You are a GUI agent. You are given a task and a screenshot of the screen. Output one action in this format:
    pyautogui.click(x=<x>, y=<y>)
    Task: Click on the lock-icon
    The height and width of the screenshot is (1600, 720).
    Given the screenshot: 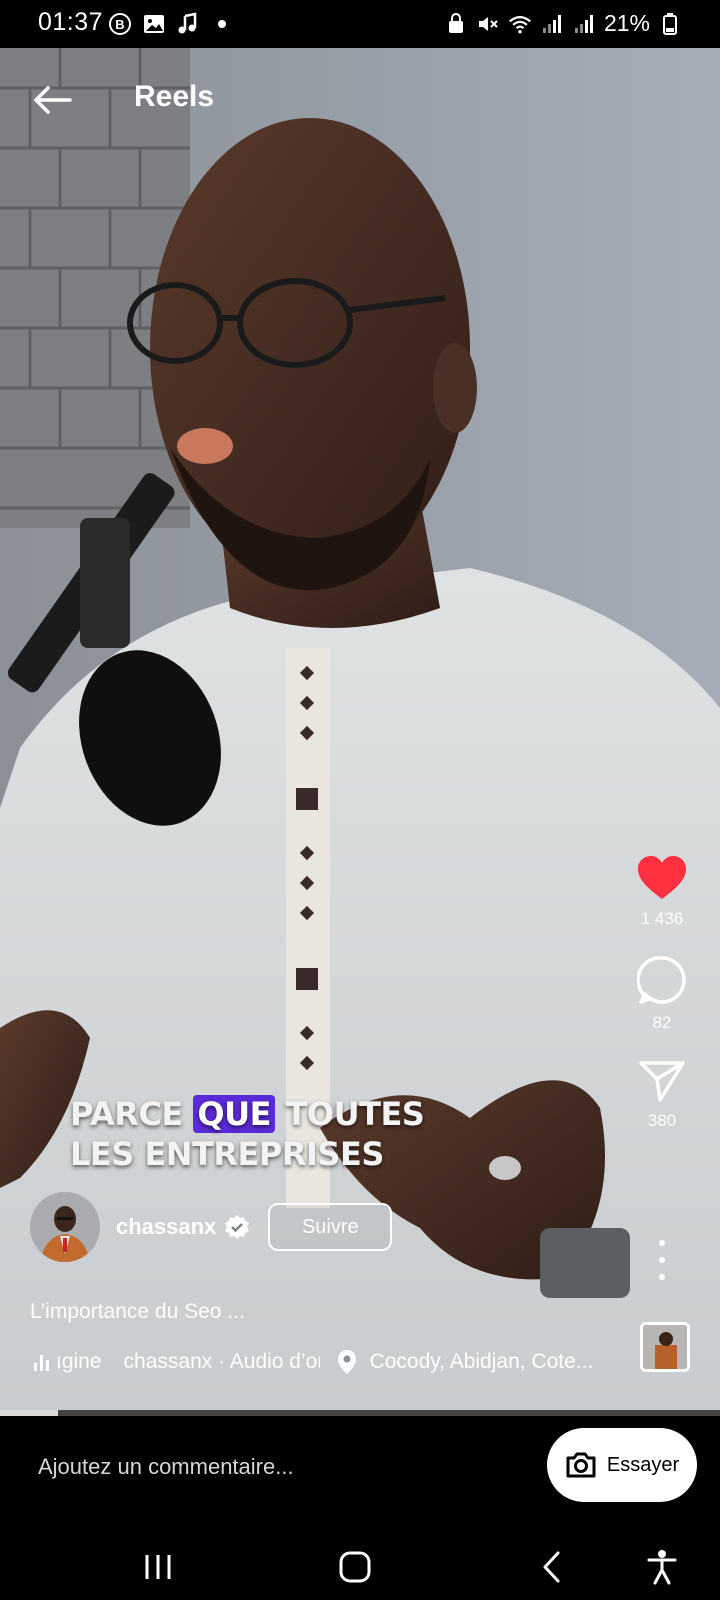 What is the action you would take?
    pyautogui.click(x=456, y=24)
    